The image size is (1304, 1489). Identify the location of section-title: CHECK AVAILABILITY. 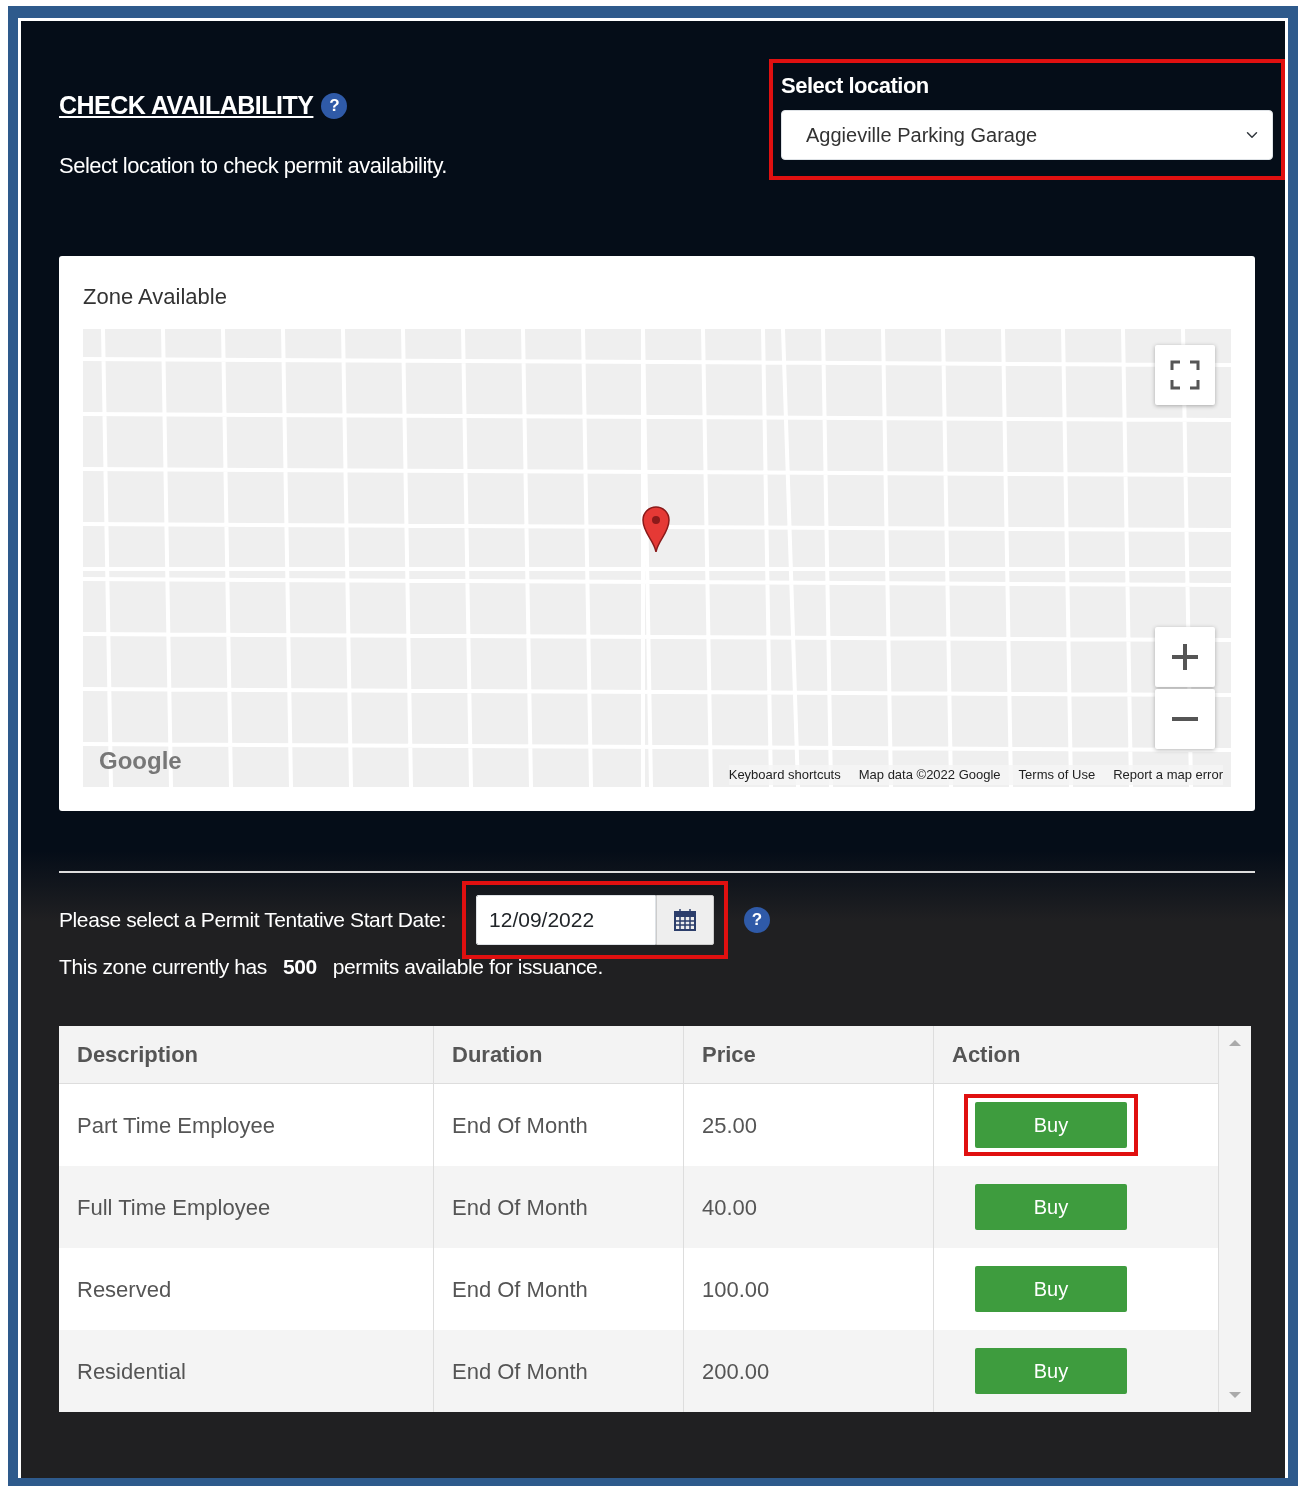
(186, 105).